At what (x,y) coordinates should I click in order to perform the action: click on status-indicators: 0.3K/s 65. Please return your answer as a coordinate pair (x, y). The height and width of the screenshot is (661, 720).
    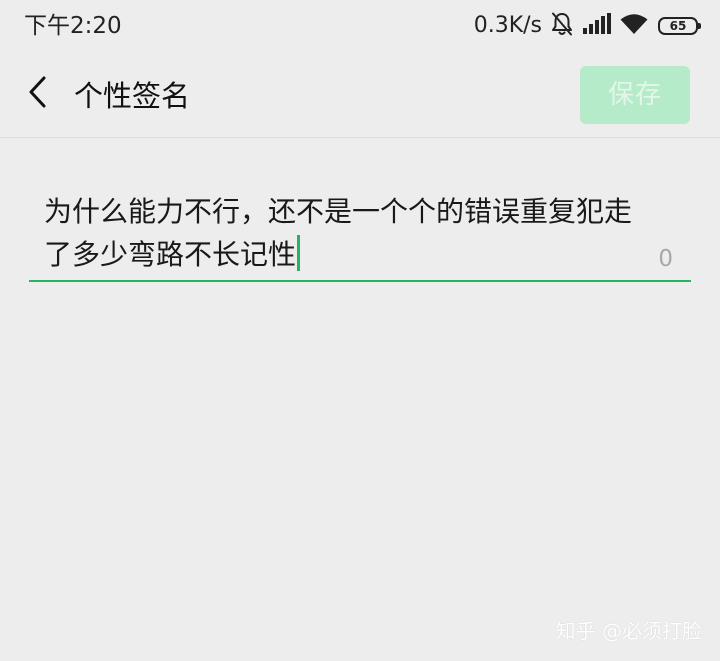
    Looking at the image, I should click on (587, 26).